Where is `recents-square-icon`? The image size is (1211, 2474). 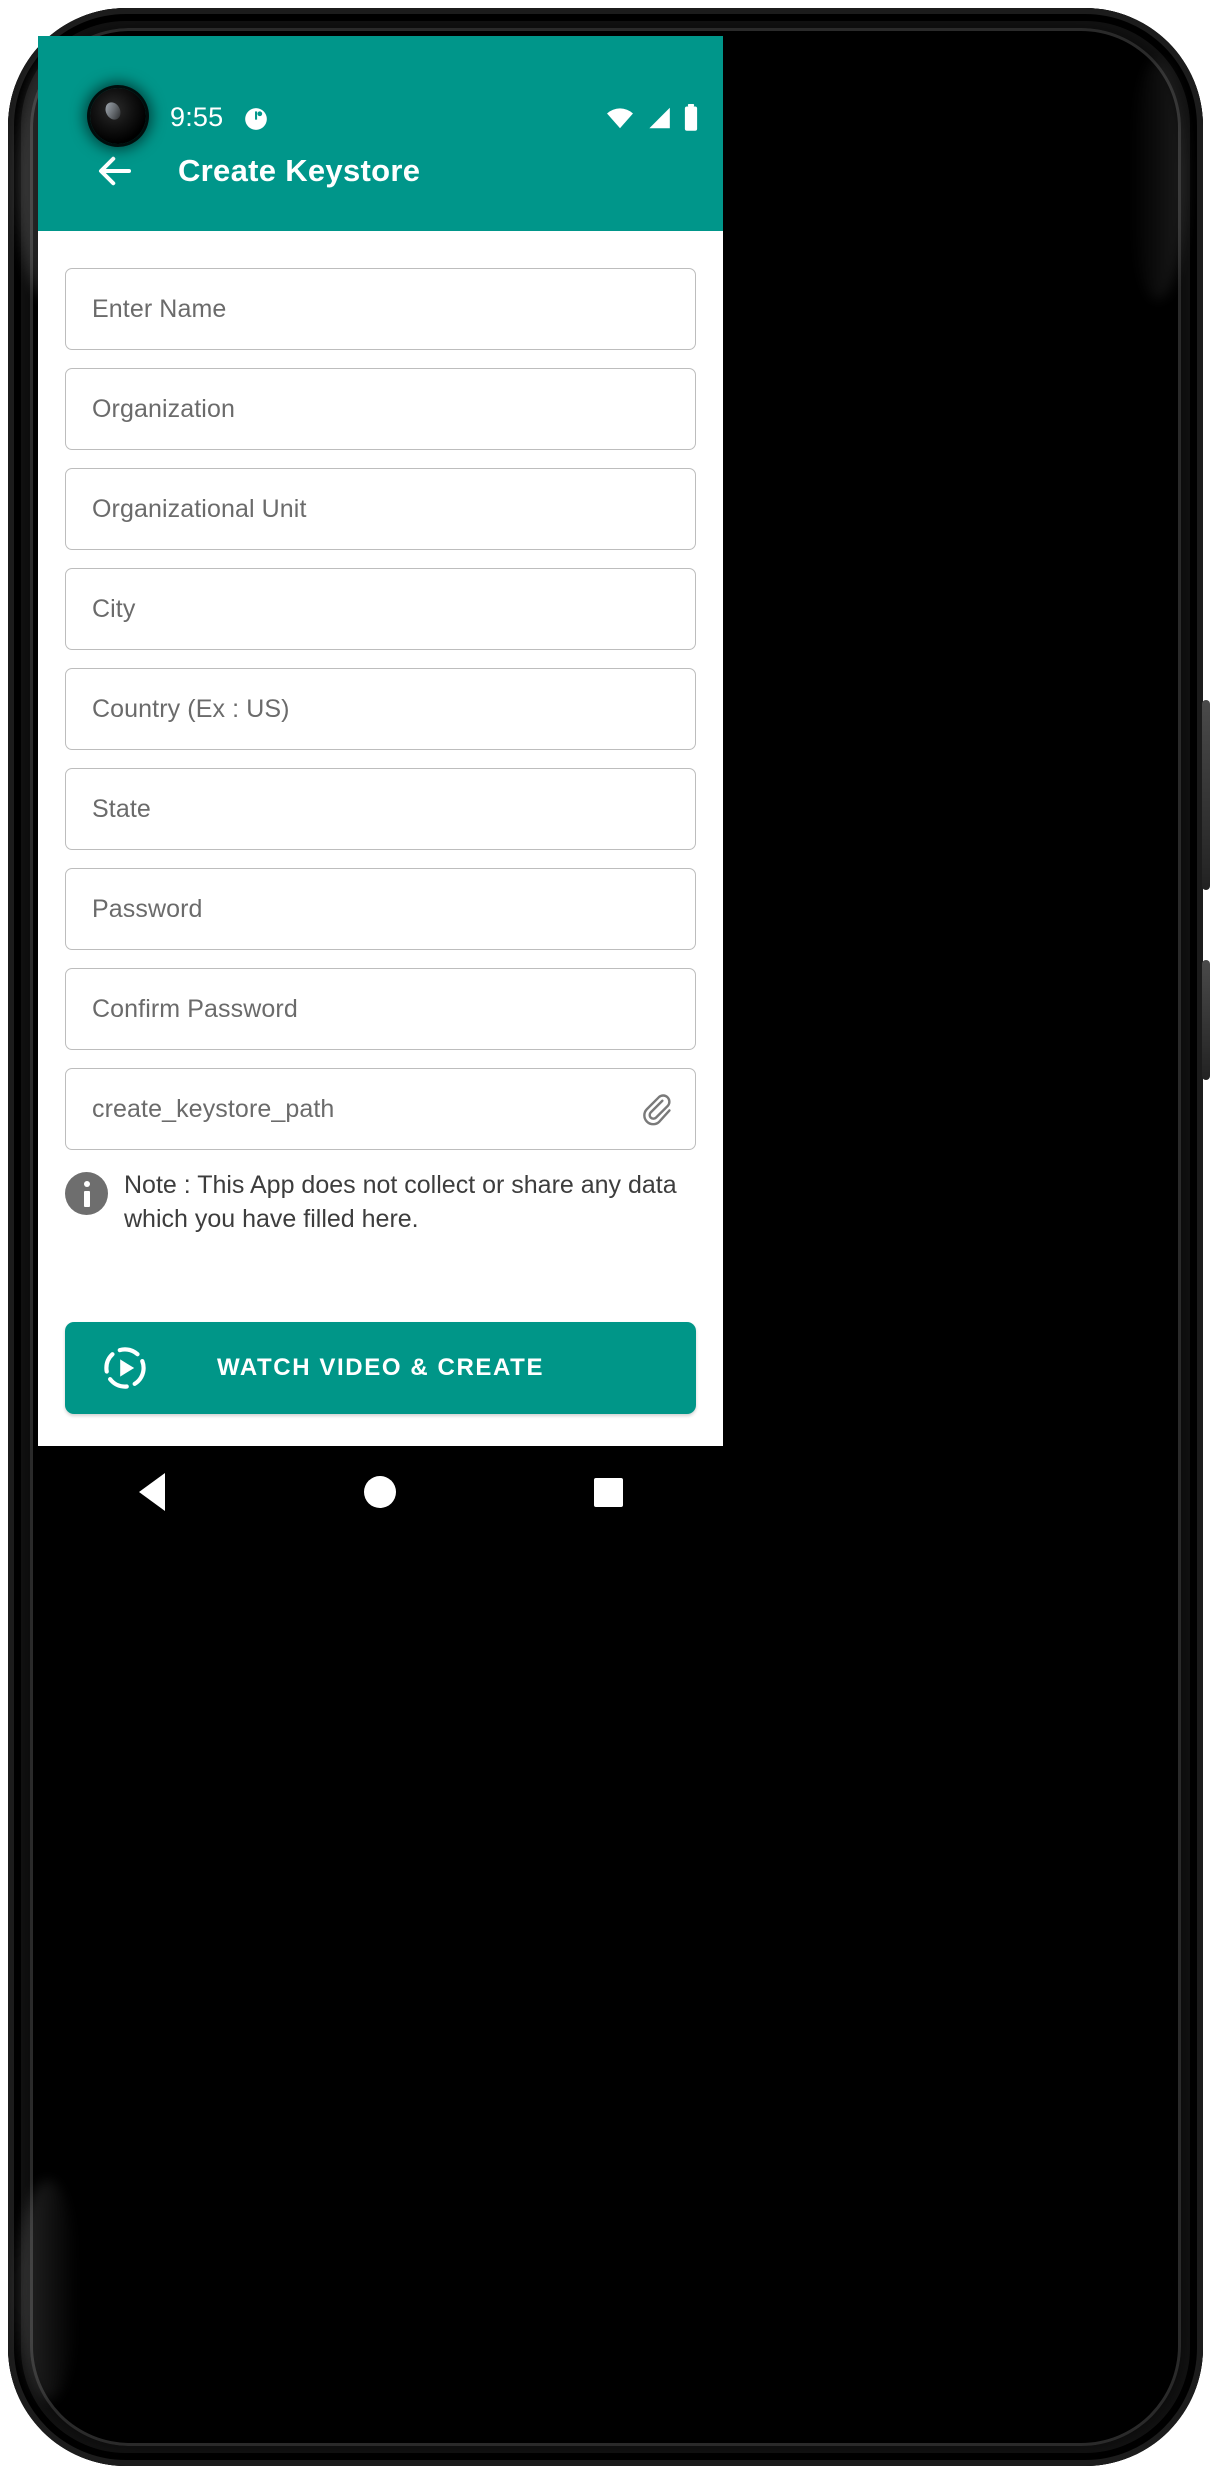
recents-square-icon is located at coordinates (609, 1492).